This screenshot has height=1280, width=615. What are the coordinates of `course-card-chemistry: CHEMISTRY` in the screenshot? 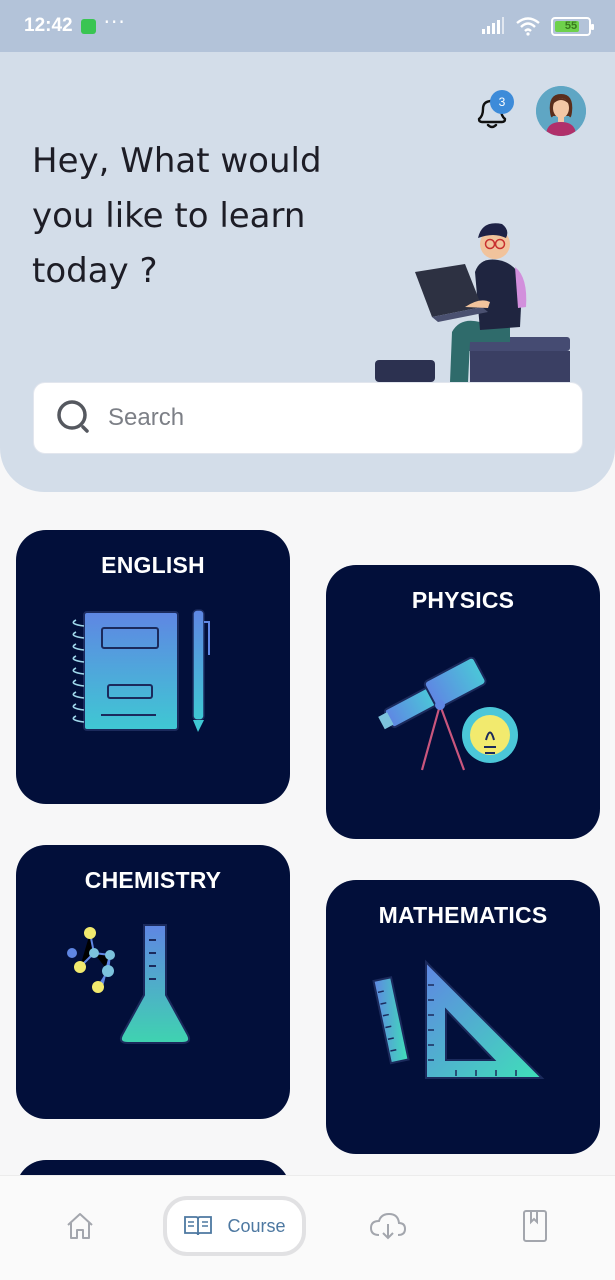 It's located at (153, 982).